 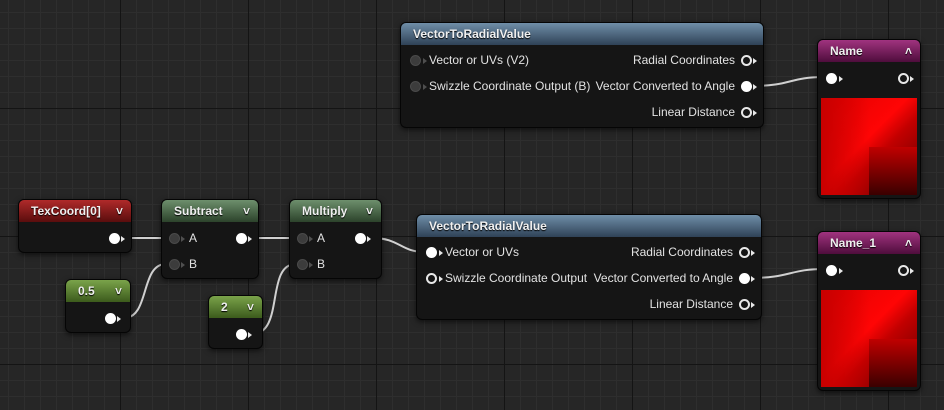 What do you see at coordinates (98, 291) in the screenshot?
I see `node-title: 0.5 ˅` at bounding box center [98, 291].